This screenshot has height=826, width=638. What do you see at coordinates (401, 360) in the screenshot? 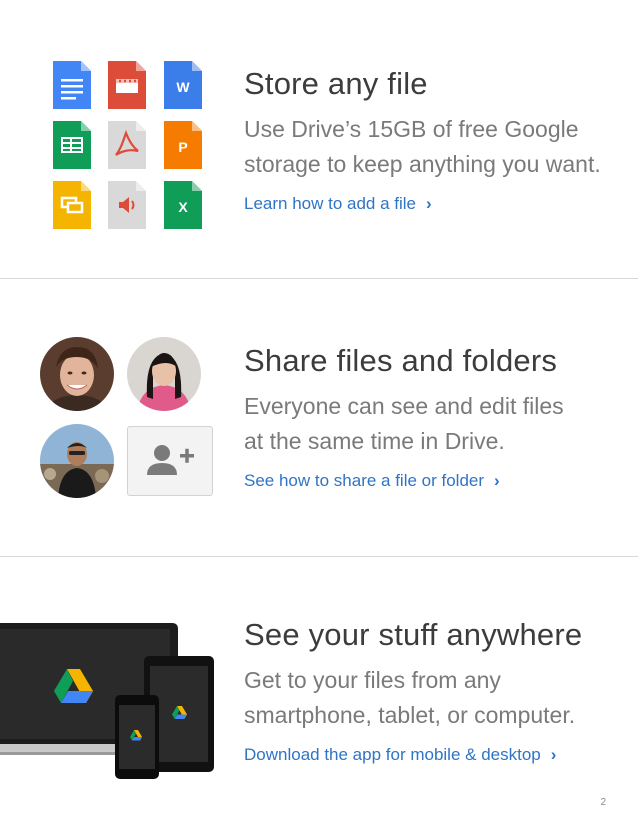
I see `section-title: Share files and folders` at bounding box center [401, 360].